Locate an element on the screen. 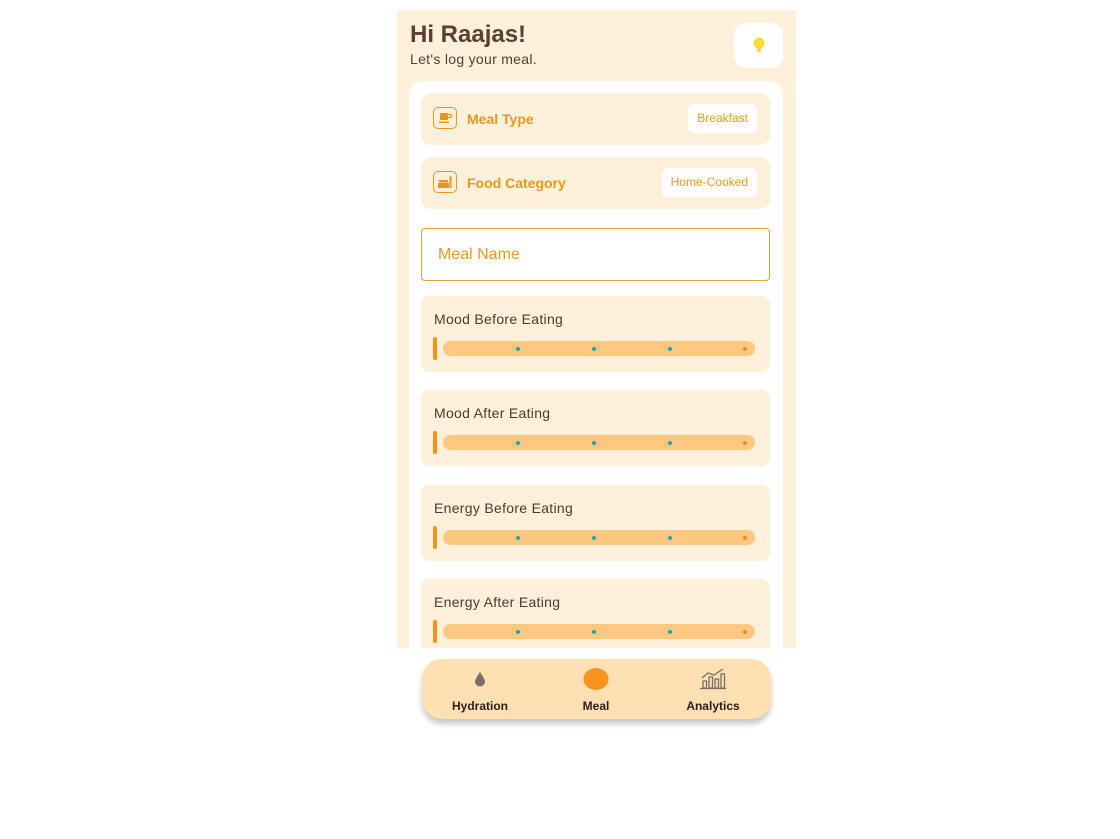 The width and height of the screenshot is (1120, 839). nav-item-meal: Meal is located at coordinates (596, 689).